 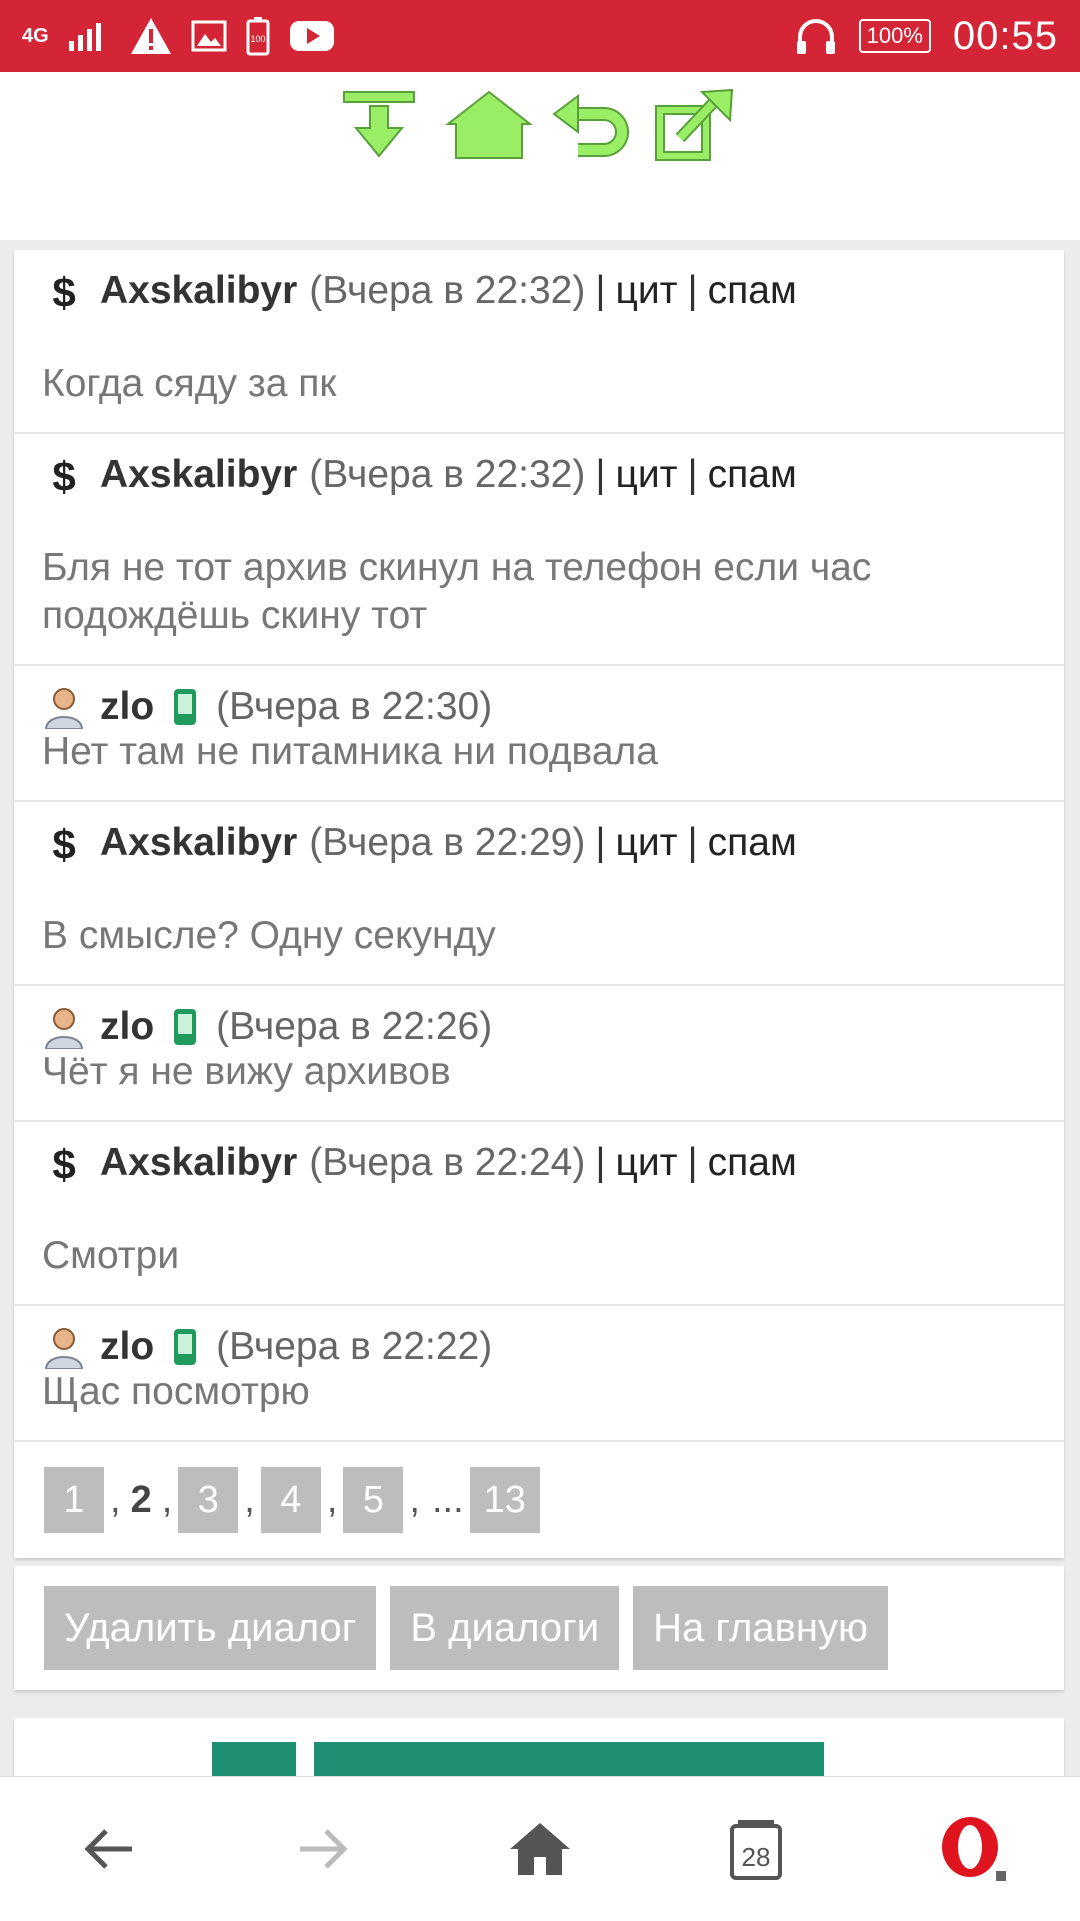 I want to click on tabs-icon: 28, so click(x=756, y=1849).